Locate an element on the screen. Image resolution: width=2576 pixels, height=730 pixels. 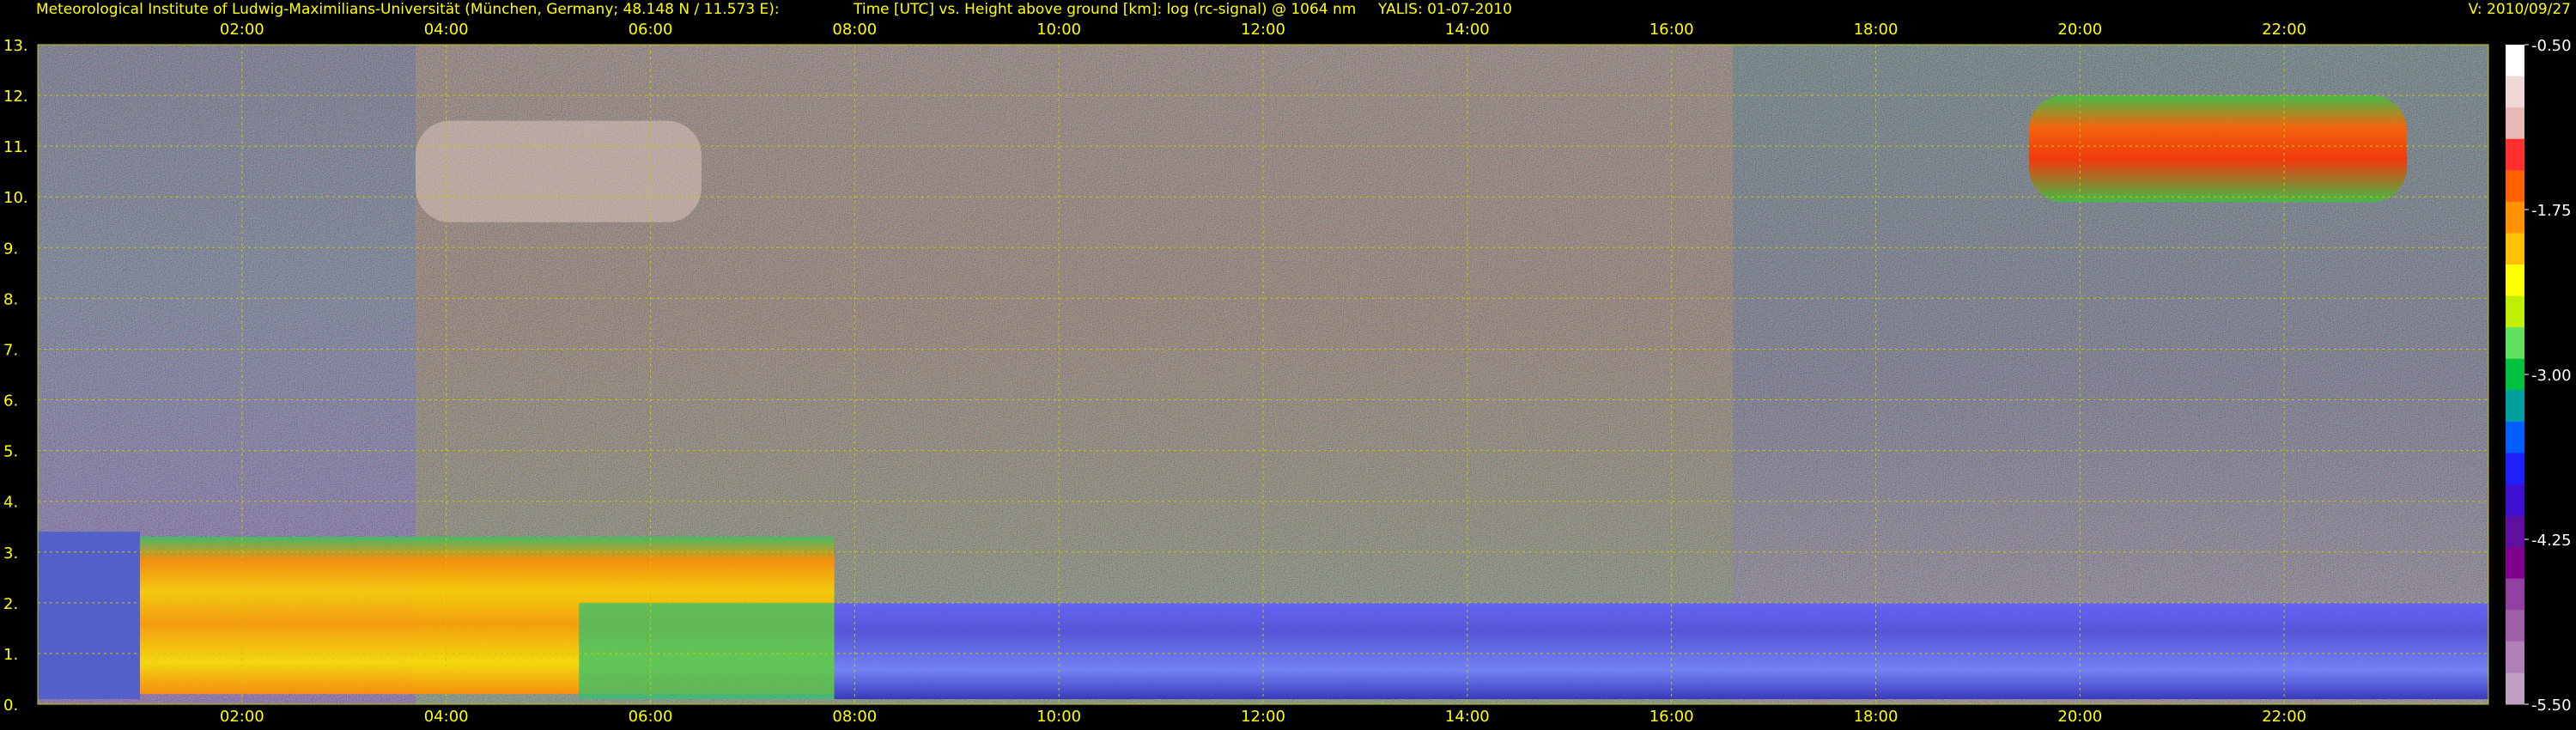
y-tick-label: 7. is located at coordinates (11, 350).